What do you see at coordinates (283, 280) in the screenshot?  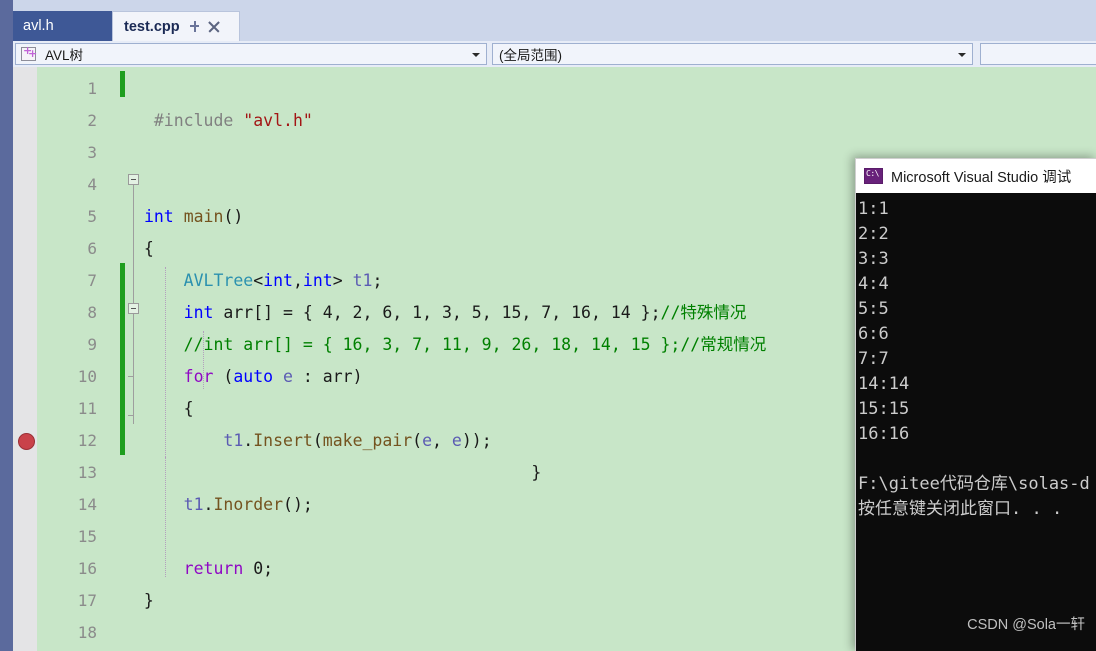 I see `line-code: AVLTree<int,int> t1;` at bounding box center [283, 280].